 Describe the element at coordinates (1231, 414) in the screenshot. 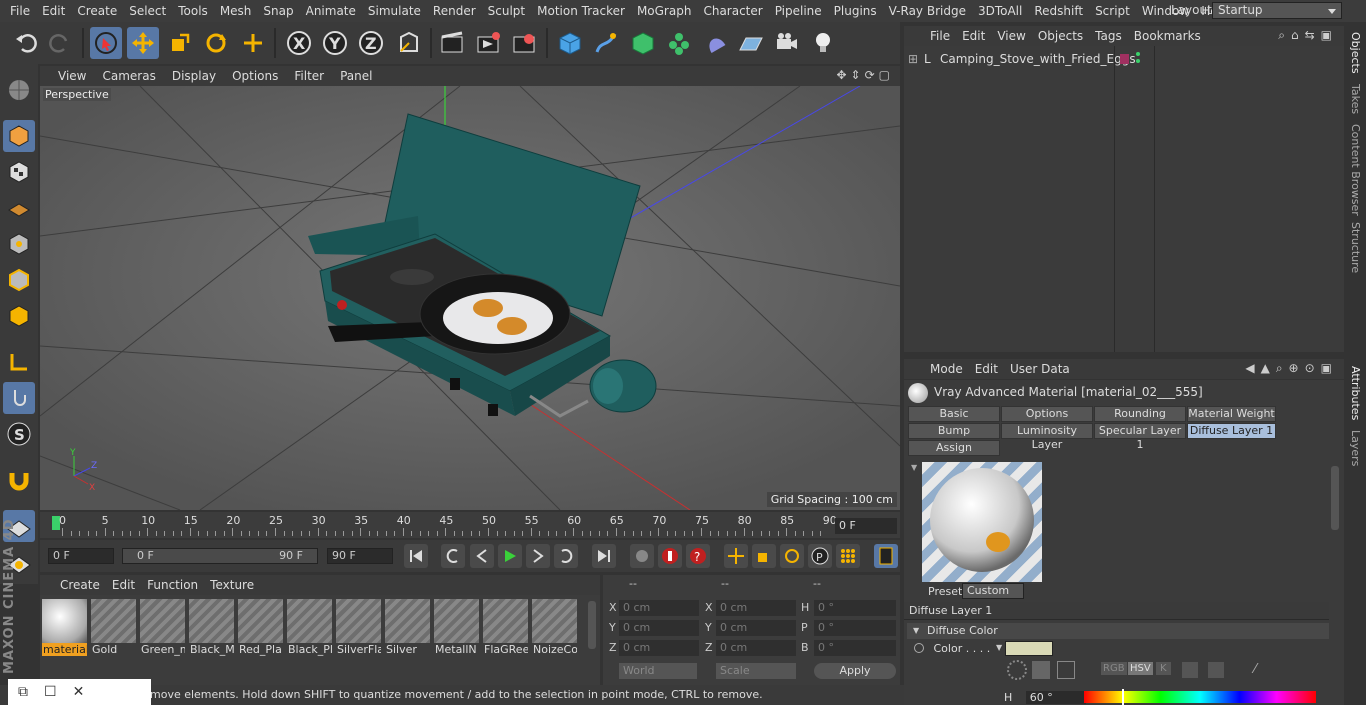

I see `tab-material-weight: Material Weight` at that location.